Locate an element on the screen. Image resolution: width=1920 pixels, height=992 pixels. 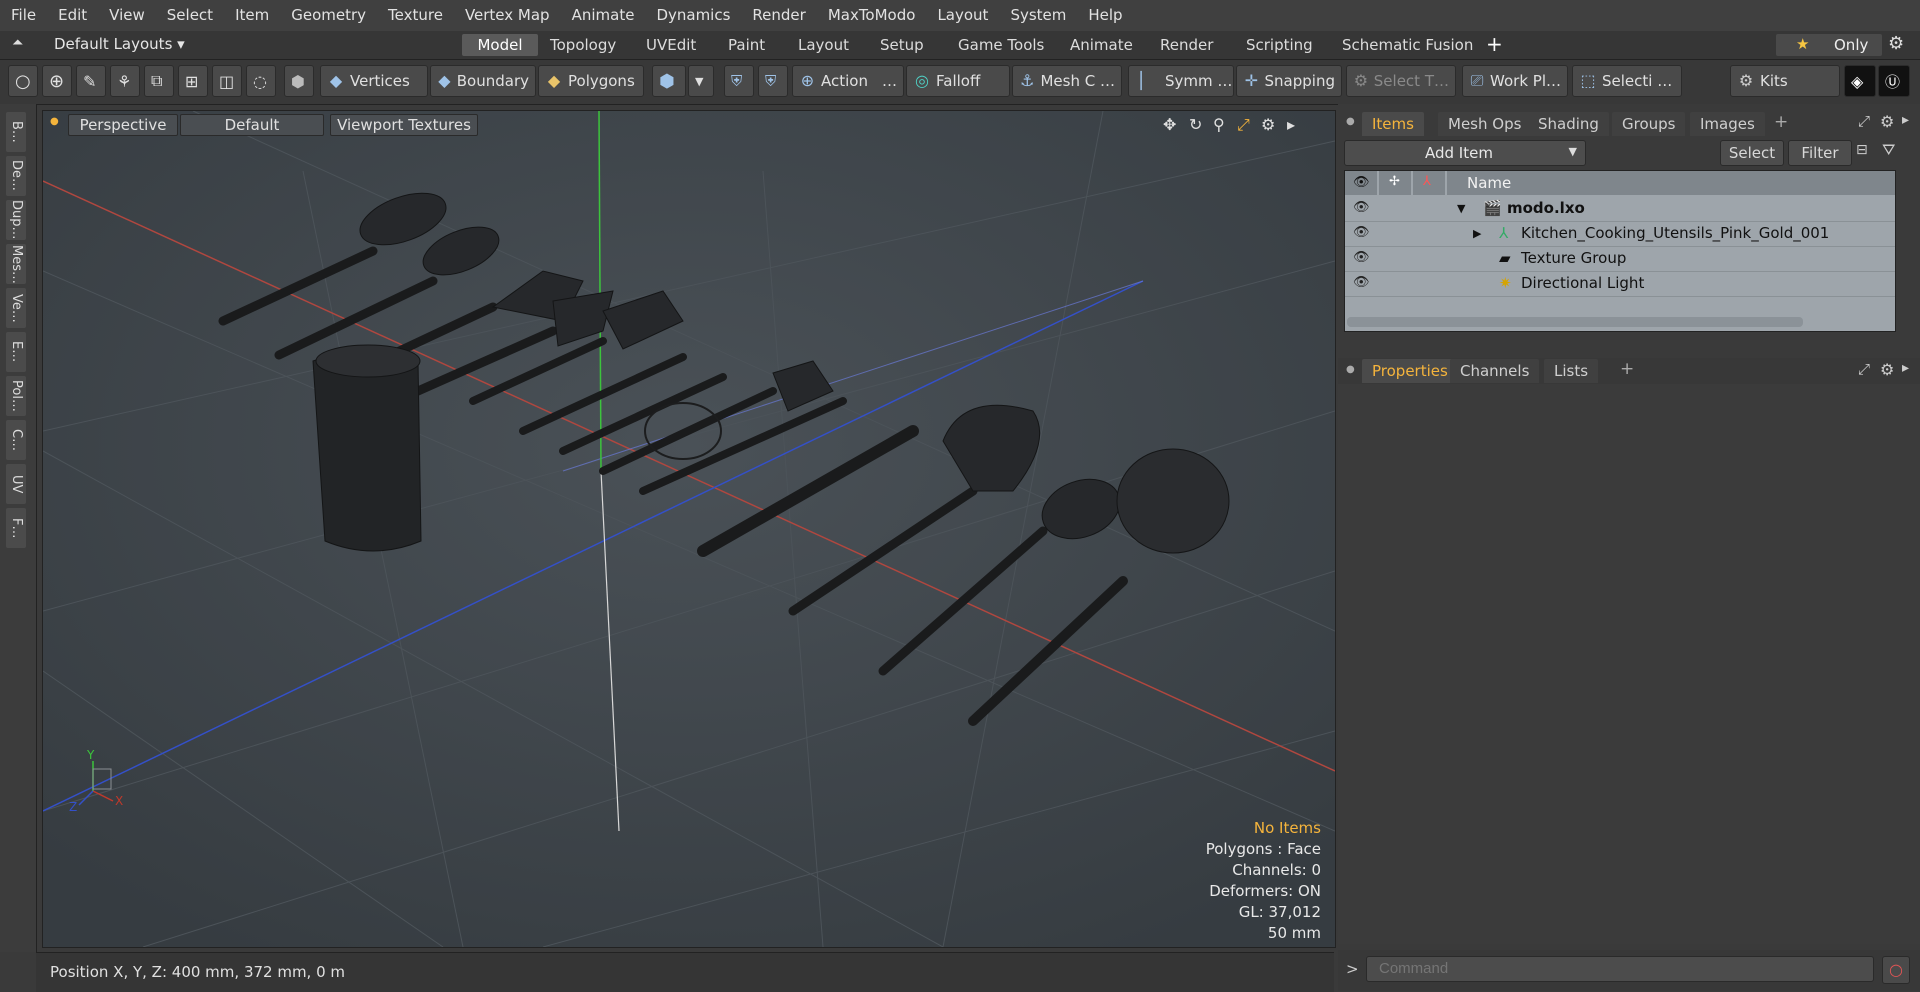
item-list-scrollbar is located at coordinates (1575, 322).